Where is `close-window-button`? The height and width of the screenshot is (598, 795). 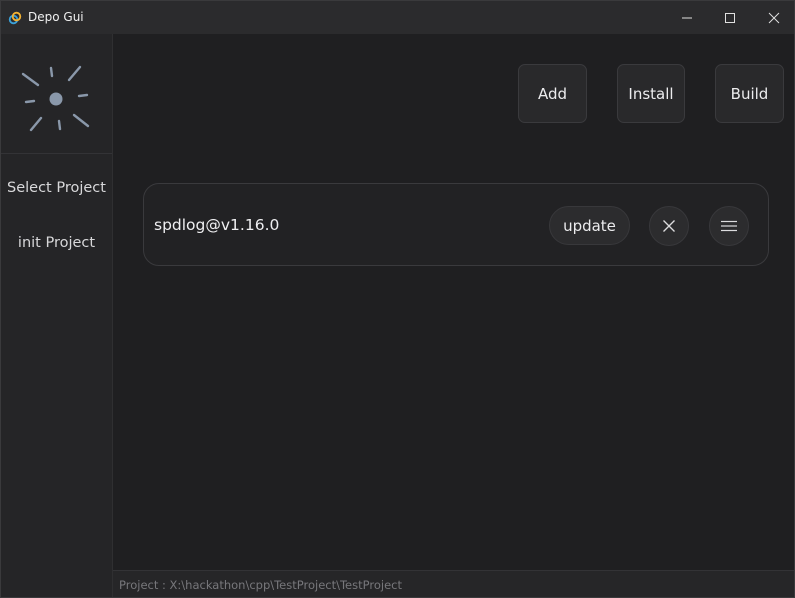
close-window-button is located at coordinates (773, 17).